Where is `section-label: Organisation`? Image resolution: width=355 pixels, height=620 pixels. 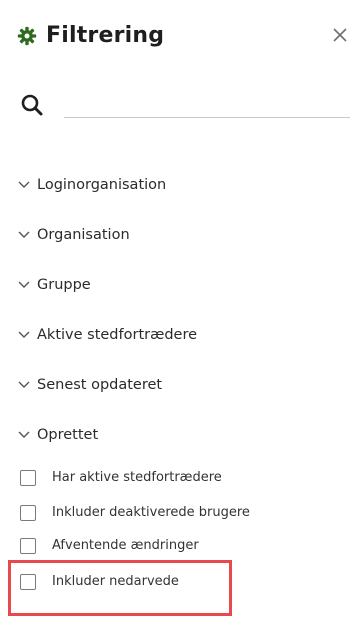
section-label: Organisation is located at coordinates (83, 235).